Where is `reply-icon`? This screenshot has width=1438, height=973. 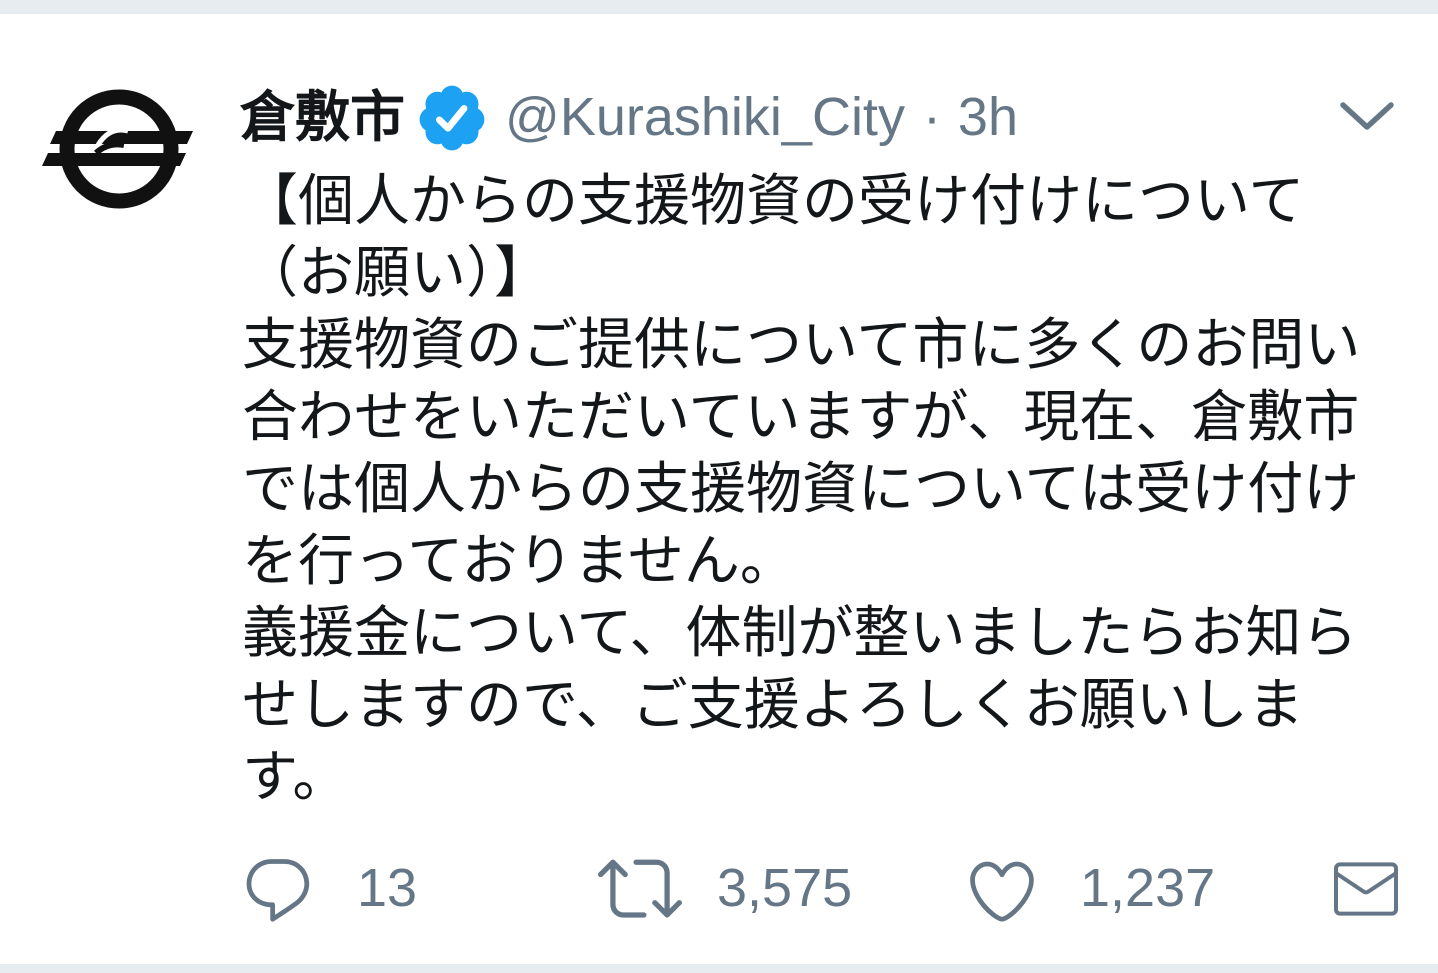 reply-icon is located at coordinates (278, 890).